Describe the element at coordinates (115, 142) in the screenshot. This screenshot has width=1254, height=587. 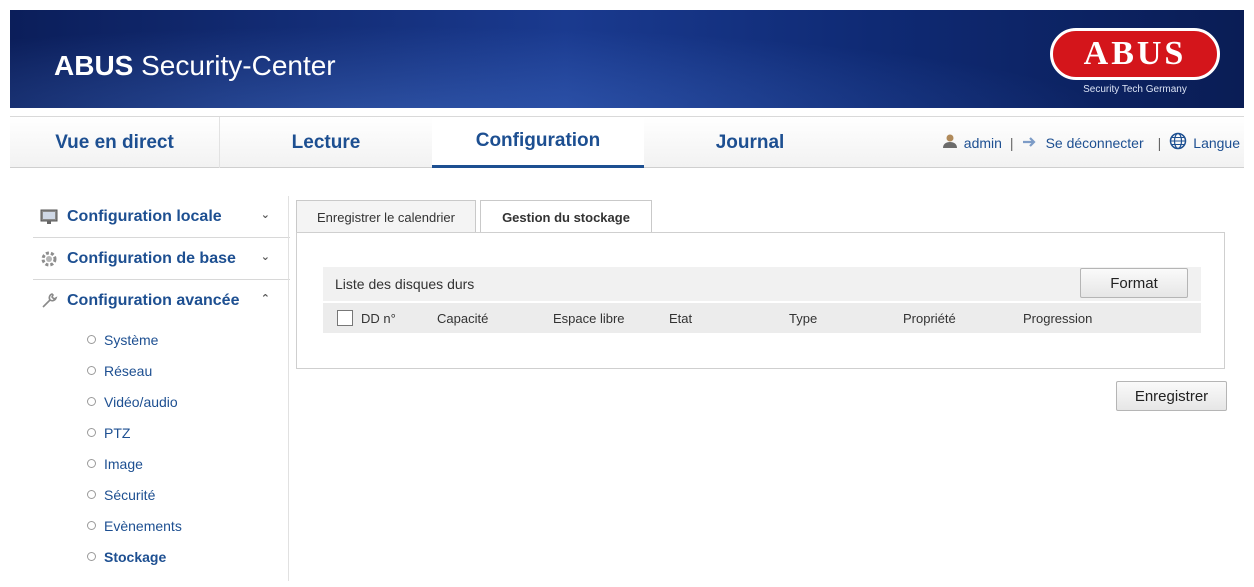
I see `nav-tab-live-view: Vue en direct` at that location.